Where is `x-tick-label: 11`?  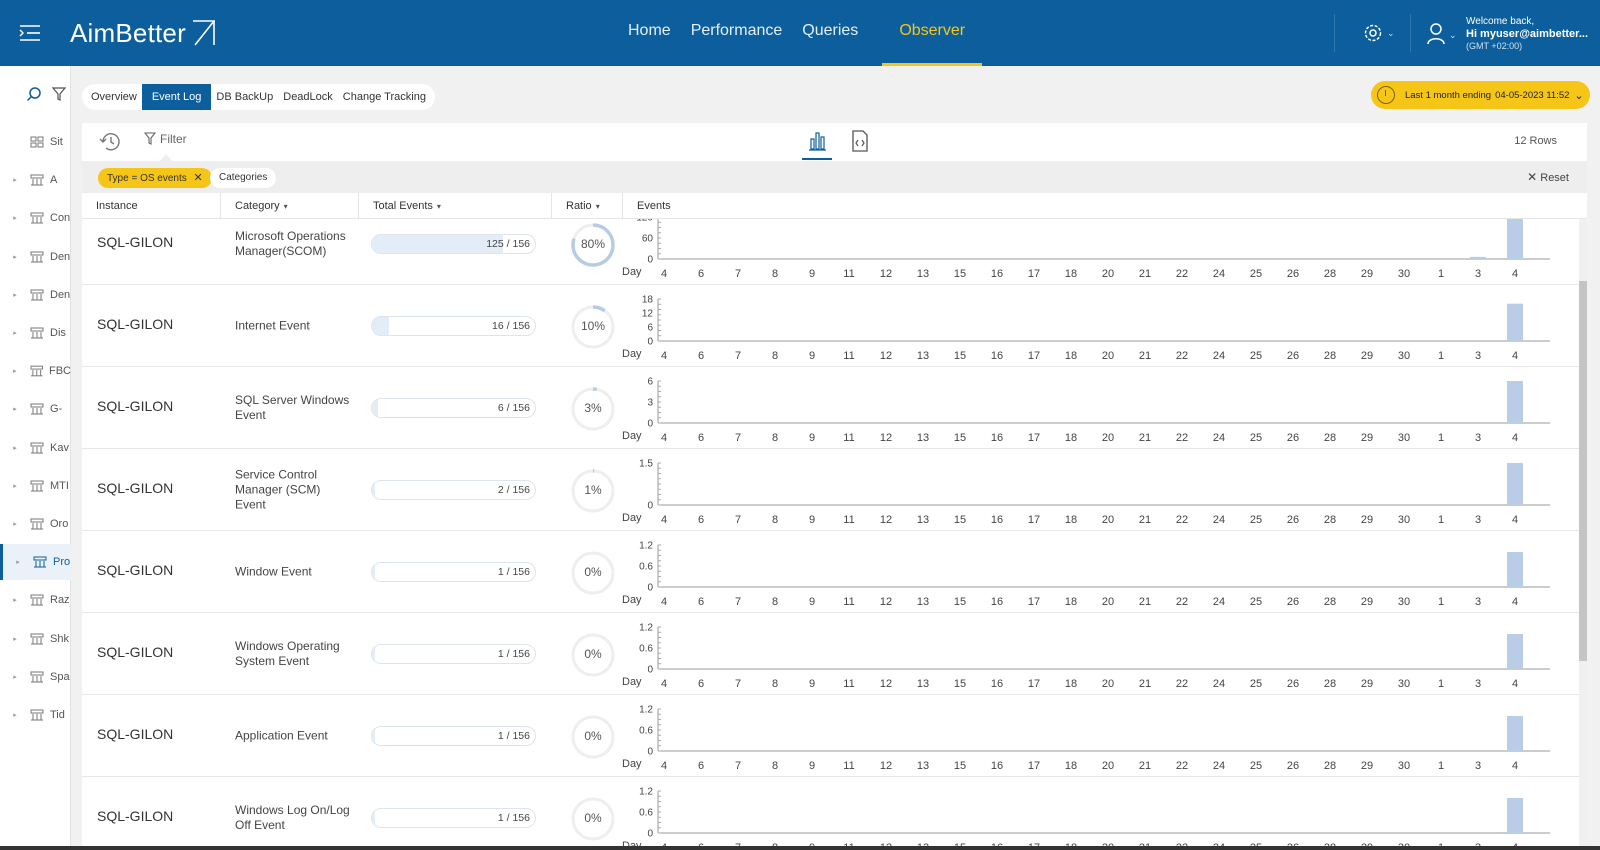 x-tick-label: 11 is located at coordinates (848, 602).